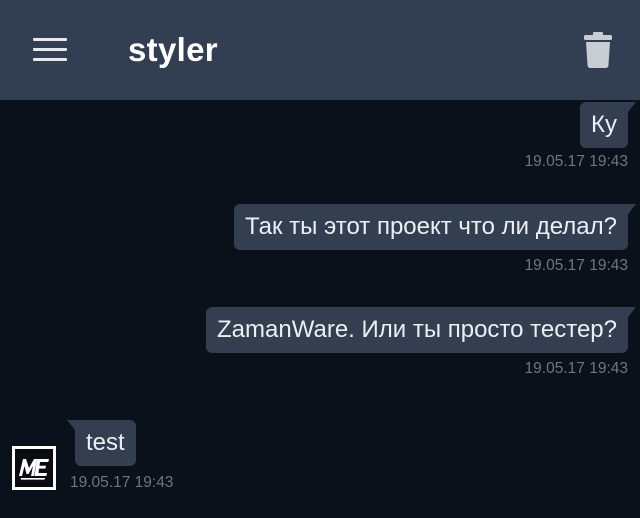 Image resolution: width=640 pixels, height=518 pixels. I want to click on menu-icon, so click(50, 50).